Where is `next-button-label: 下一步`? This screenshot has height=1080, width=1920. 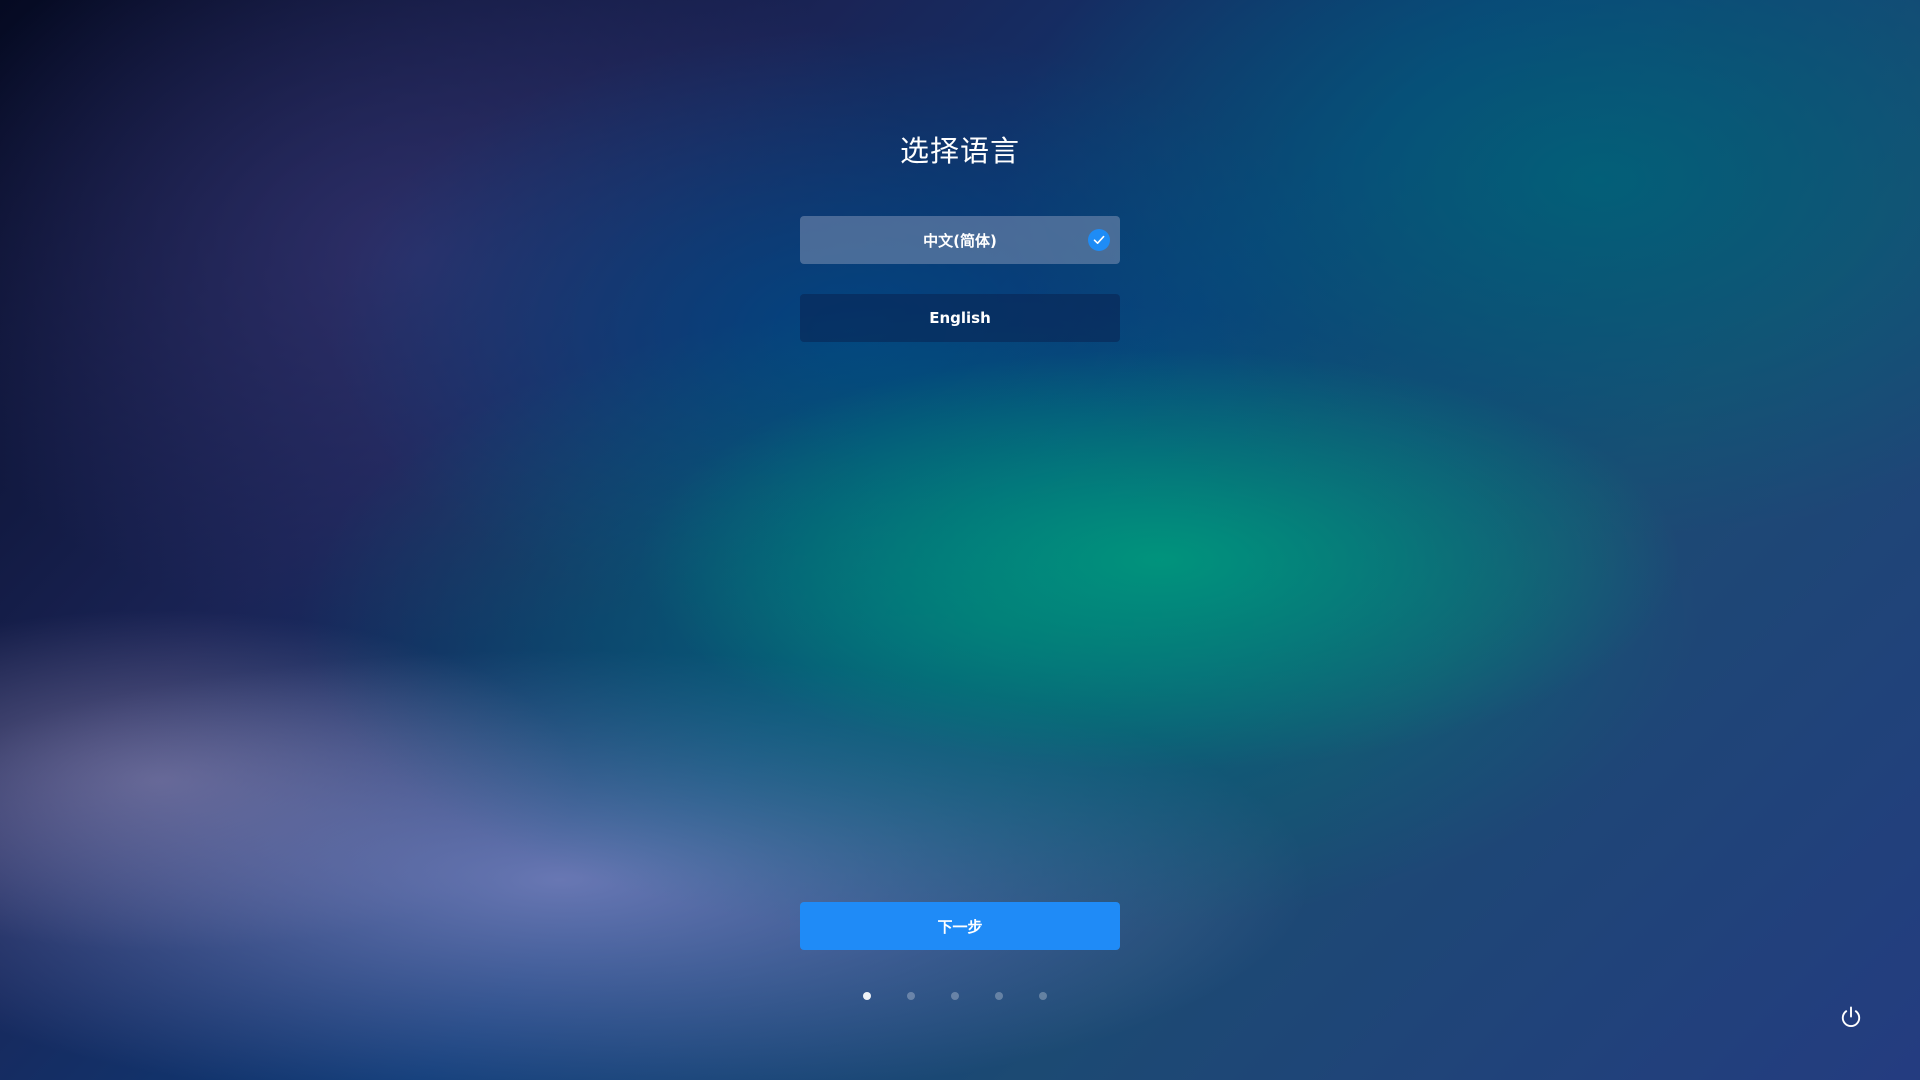
next-button-label: 下一步 is located at coordinates (960, 926).